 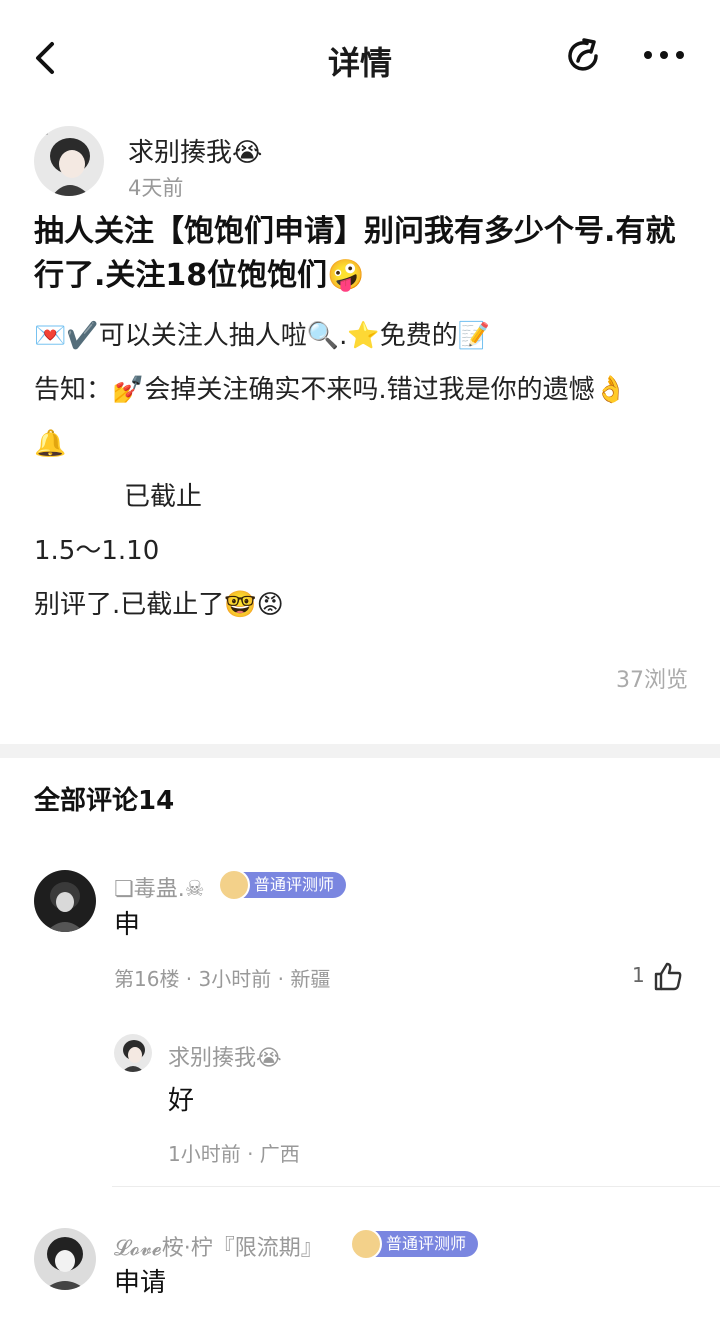 What do you see at coordinates (159, 605) in the screenshot?
I see `post-line: 别评了.已截止了🤓😡` at bounding box center [159, 605].